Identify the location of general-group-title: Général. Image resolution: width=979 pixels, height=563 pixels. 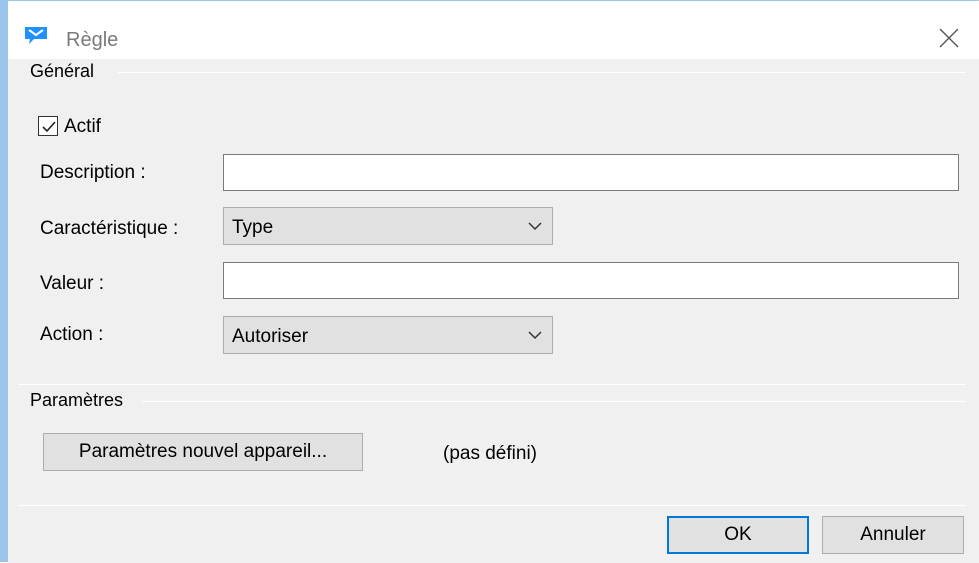
(64, 71).